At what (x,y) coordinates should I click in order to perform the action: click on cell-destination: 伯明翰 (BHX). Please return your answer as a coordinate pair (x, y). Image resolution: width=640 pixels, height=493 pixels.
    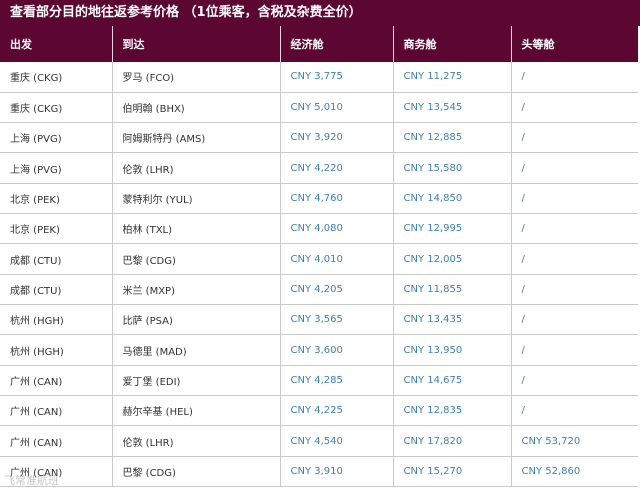
    Looking at the image, I should click on (196, 108).